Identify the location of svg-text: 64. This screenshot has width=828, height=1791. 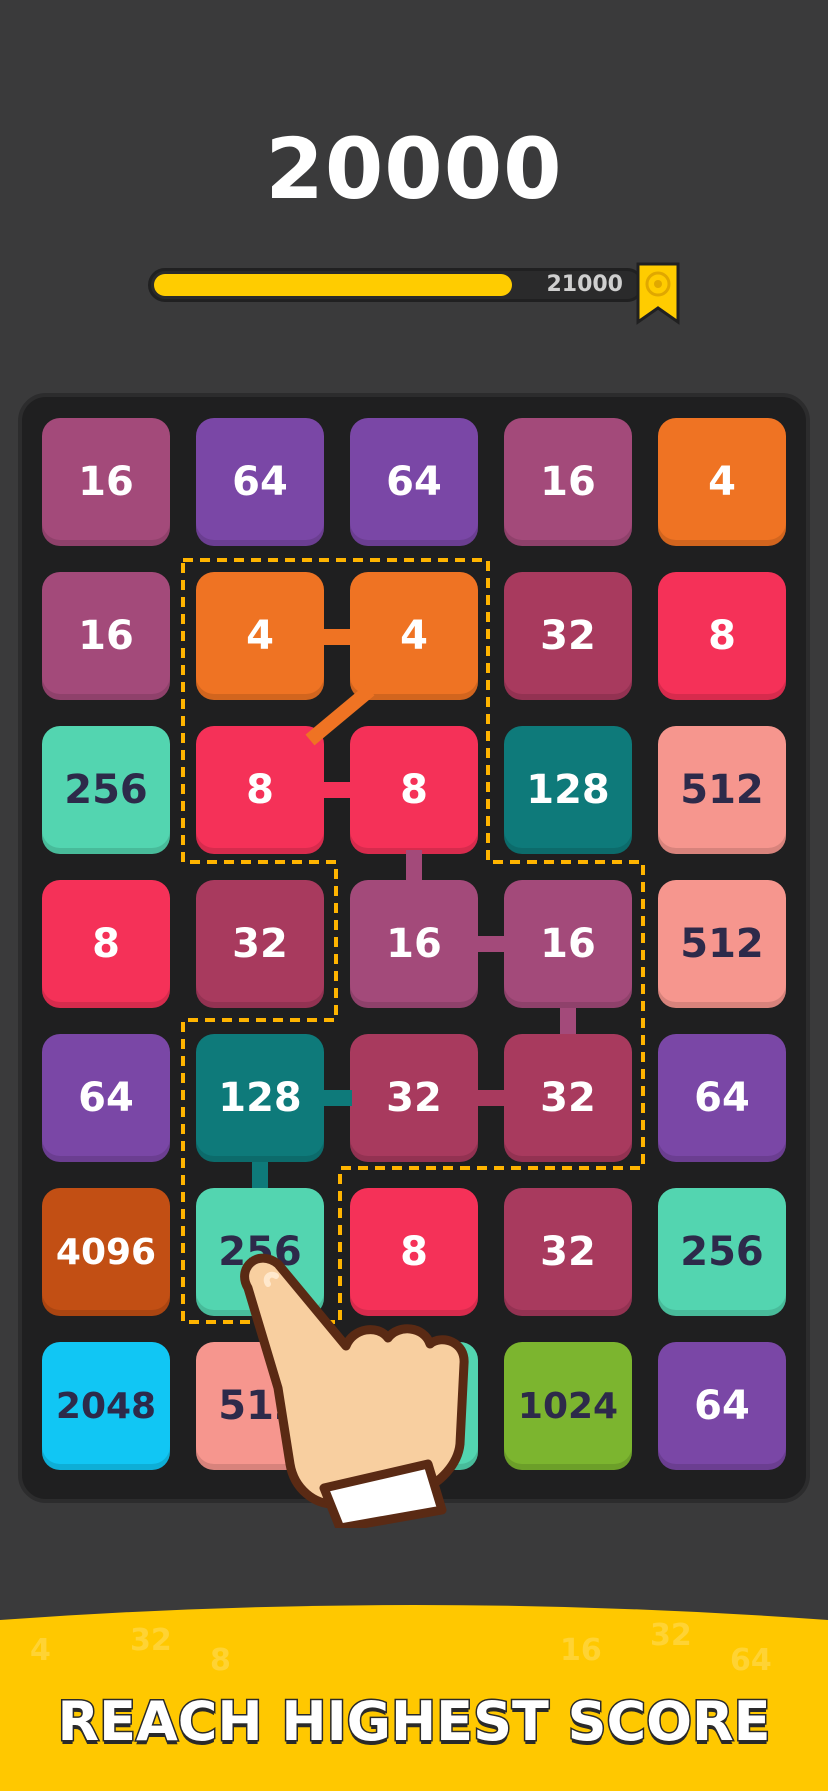
(751, 1660).